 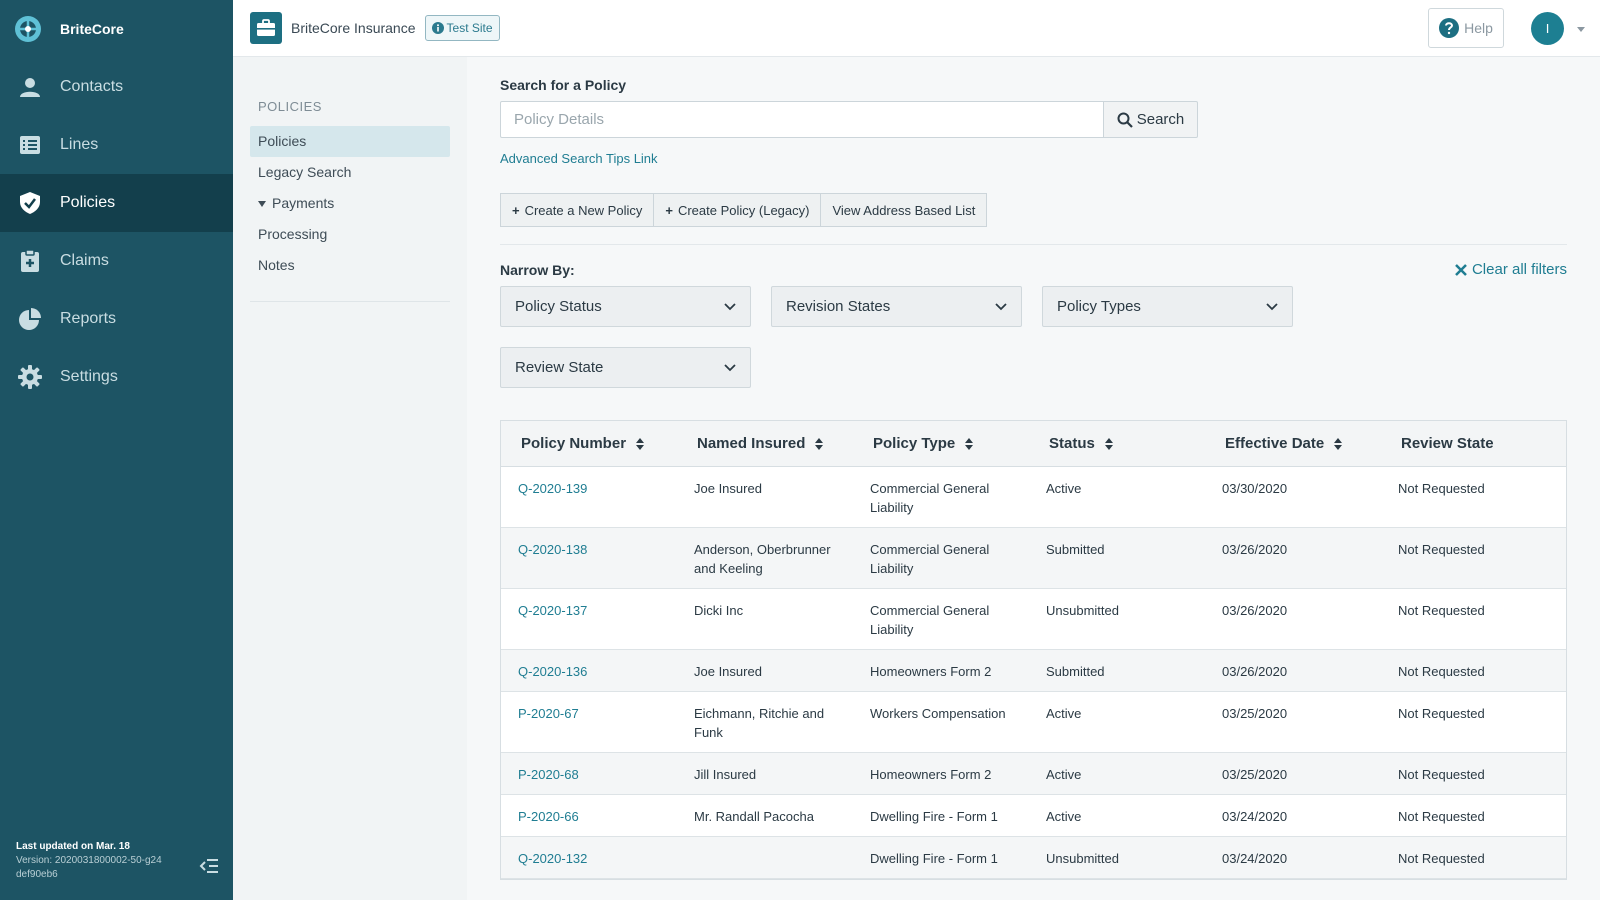 I want to click on dropdown-label: Revision States, so click(x=838, y=306).